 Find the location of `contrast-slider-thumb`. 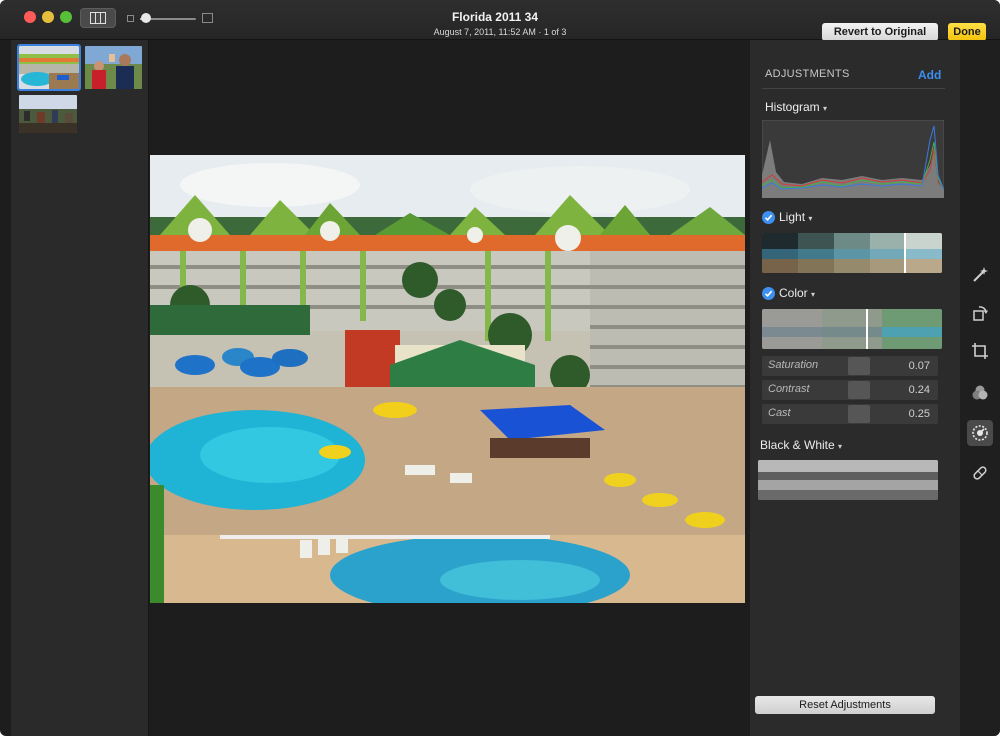

contrast-slider-thumb is located at coordinates (859, 390).